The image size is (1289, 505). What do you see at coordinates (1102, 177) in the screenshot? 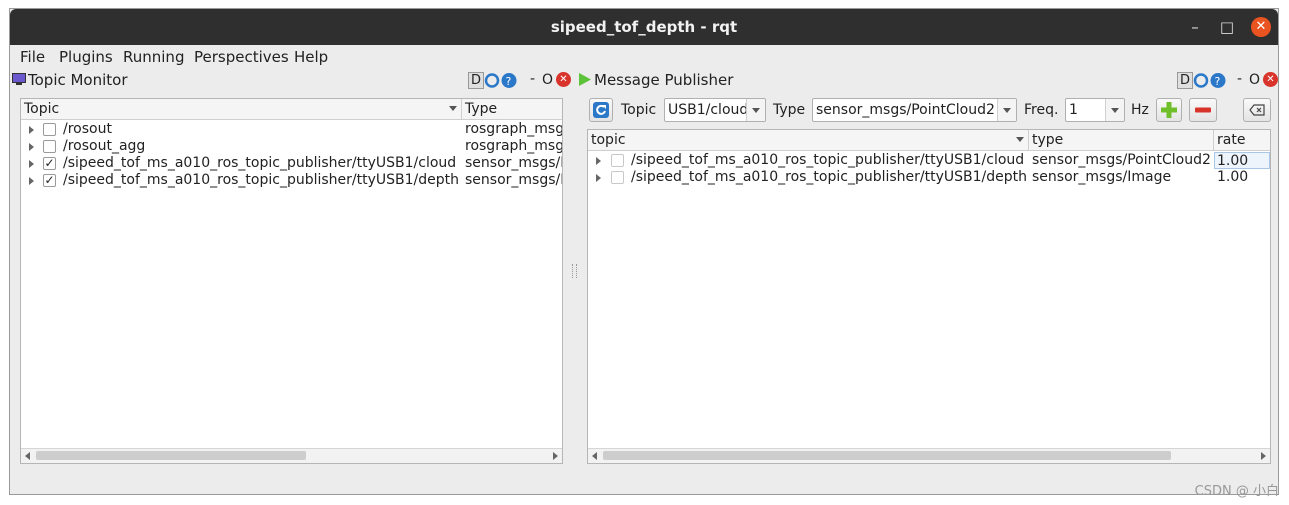
I see `row-type: sensor_msgs/Image` at bounding box center [1102, 177].